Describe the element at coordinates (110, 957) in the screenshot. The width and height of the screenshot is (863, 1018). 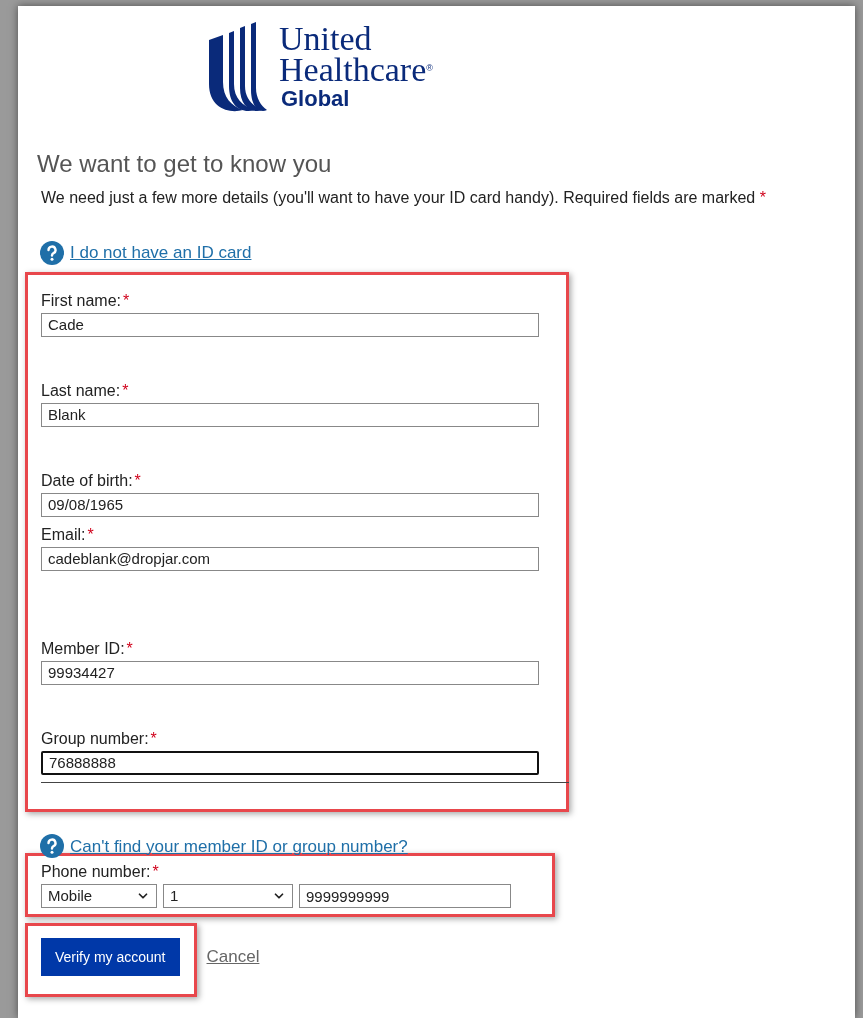
I see `verify-account-button: Verify my account` at that location.